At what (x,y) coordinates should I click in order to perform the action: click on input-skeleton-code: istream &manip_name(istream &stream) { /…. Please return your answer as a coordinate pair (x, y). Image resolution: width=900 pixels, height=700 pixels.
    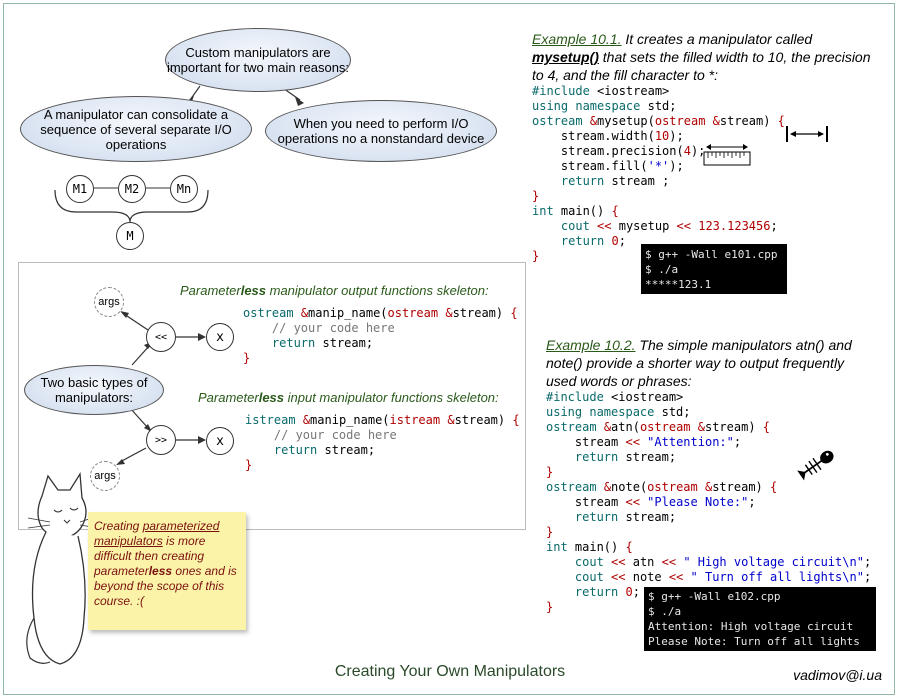
    Looking at the image, I should click on (382, 442).